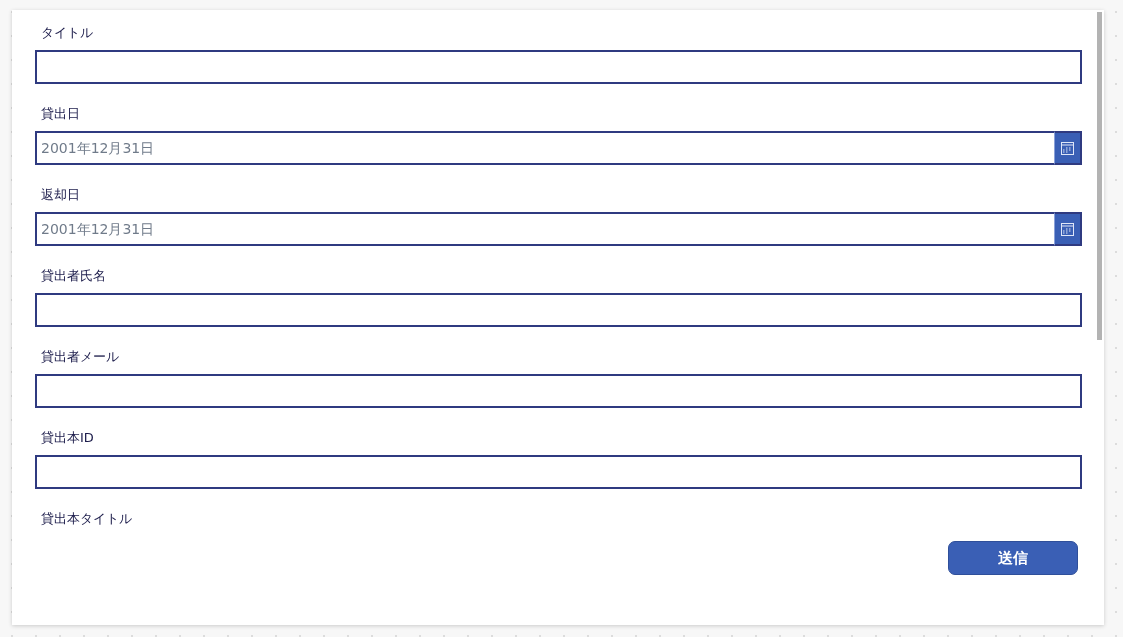 This screenshot has width=1123, height=637. I want to click on field-label: 返却日, so click(60, 195).